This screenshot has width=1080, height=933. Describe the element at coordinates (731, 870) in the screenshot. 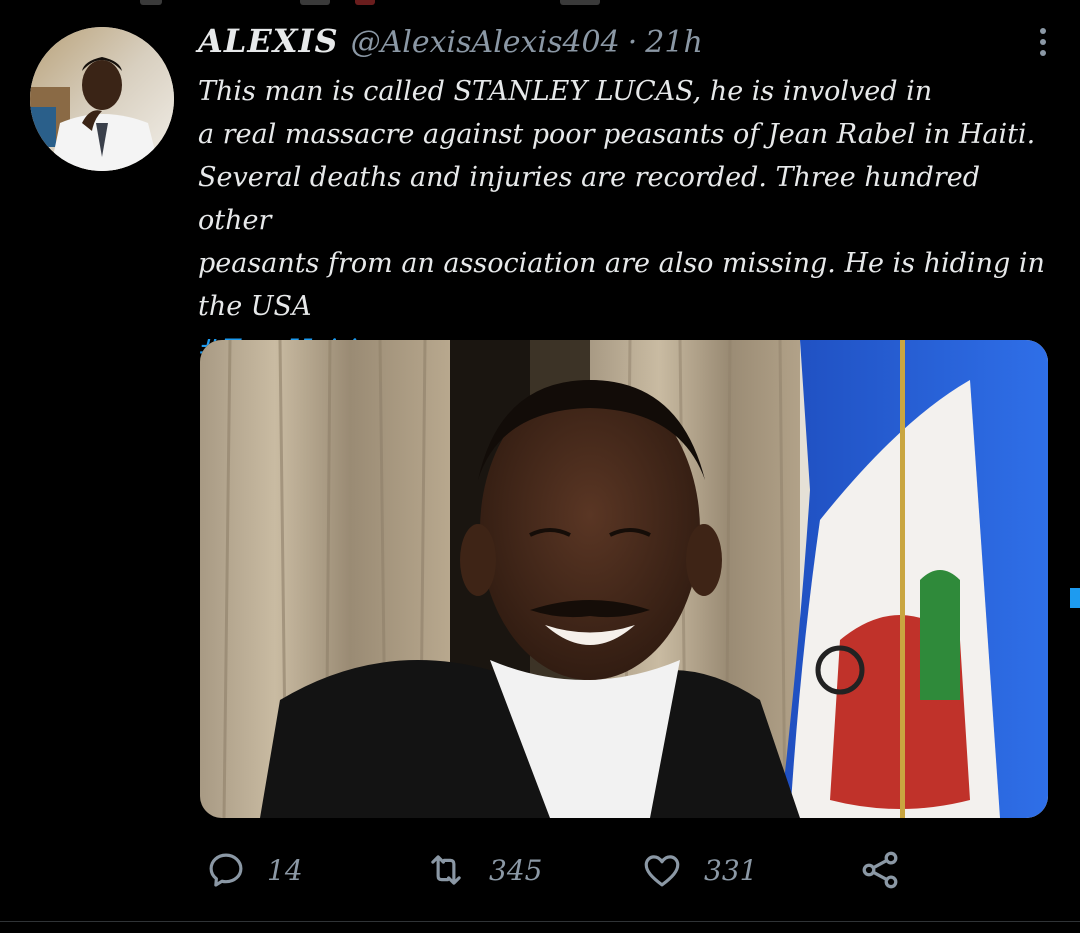

I see `like-count: 331` at that location.